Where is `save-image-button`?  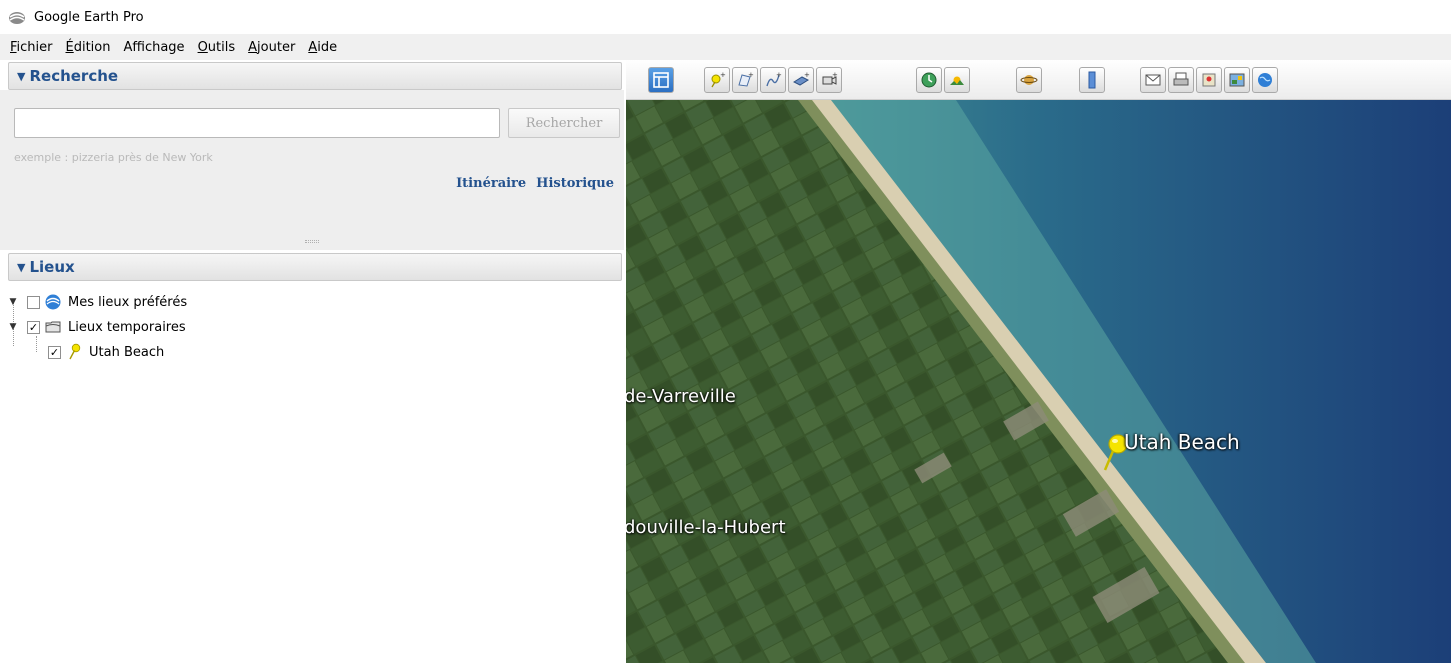
save-image-button is located at coordinates (1237, 80).